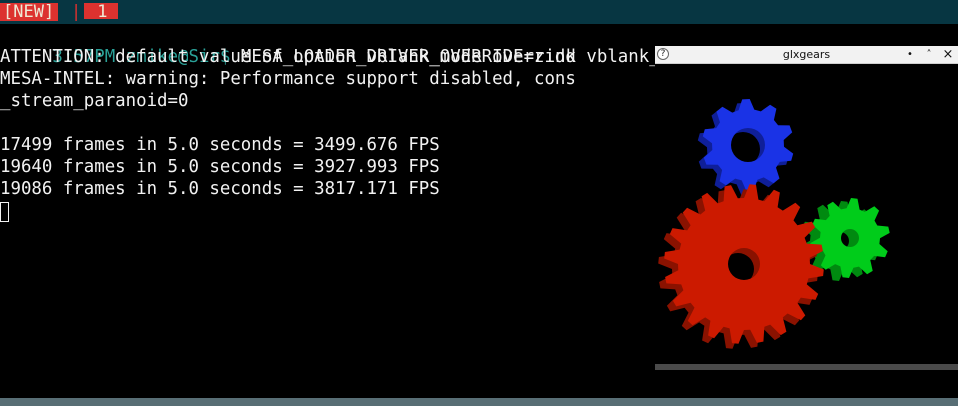 This screenshot has width=958, height=406. Describe the element at coordinates (929, 54) in the screenshot. I see `shade-icon: ˄` at that location.